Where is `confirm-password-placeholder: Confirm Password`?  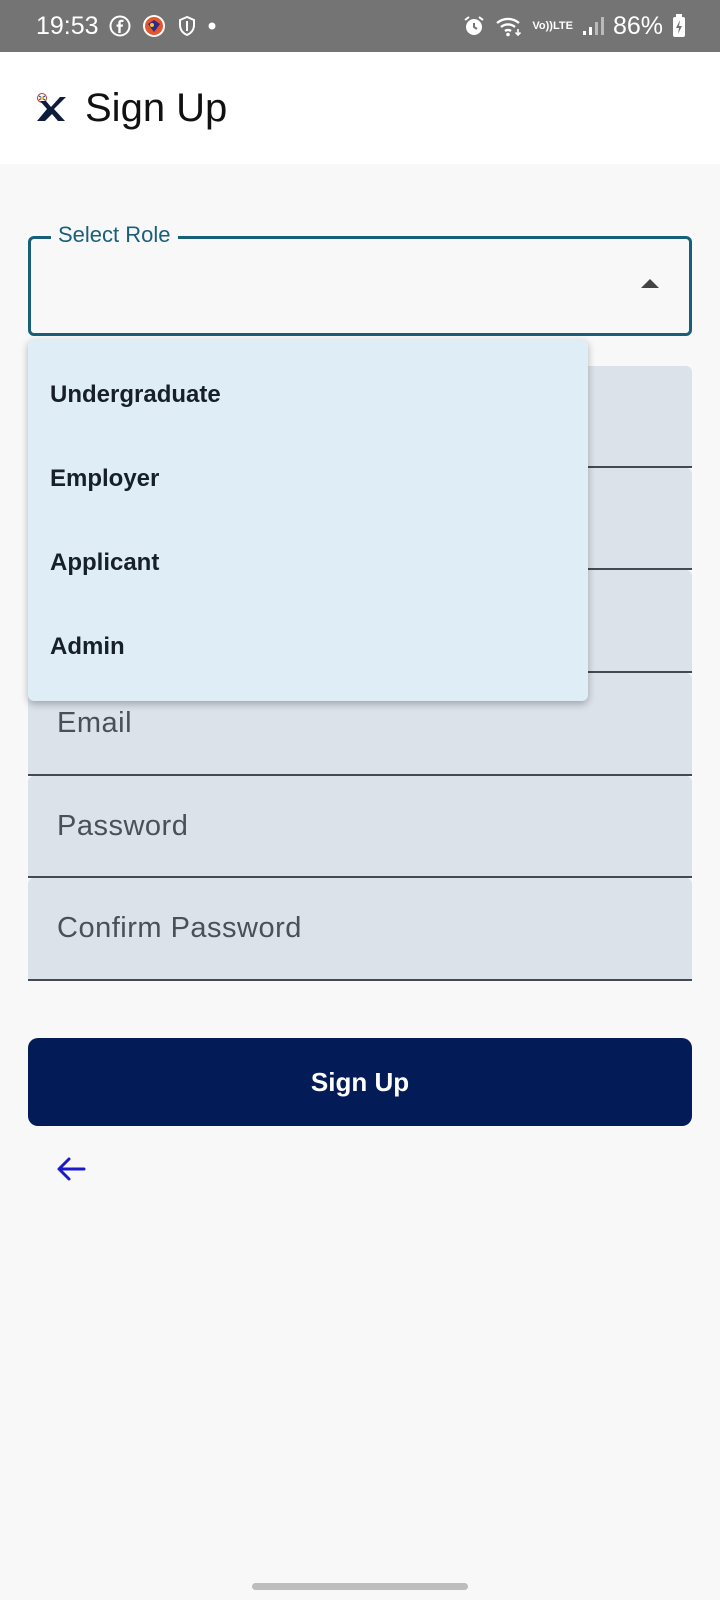 confirm-password-placeholder: Confirm Password is located at coordinates (179, 928).